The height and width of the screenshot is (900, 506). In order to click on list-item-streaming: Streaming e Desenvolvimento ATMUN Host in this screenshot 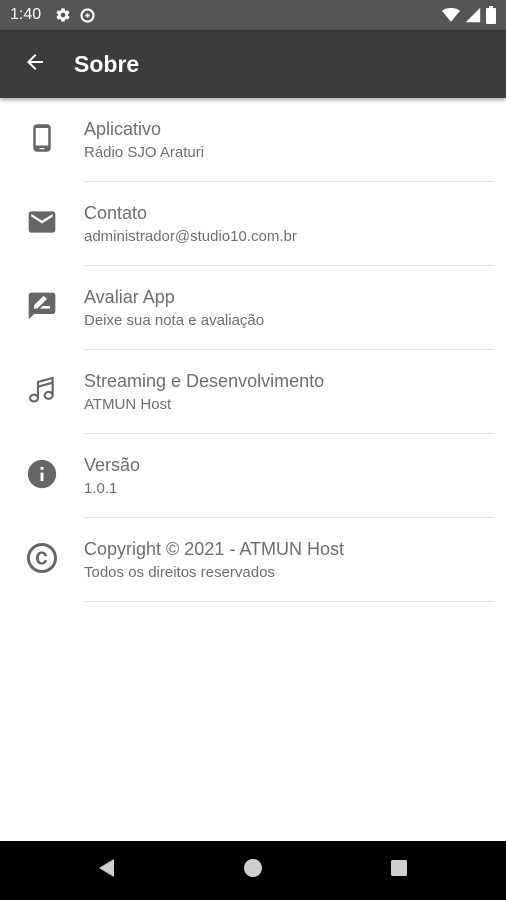, I will do `click(253, 392)`.